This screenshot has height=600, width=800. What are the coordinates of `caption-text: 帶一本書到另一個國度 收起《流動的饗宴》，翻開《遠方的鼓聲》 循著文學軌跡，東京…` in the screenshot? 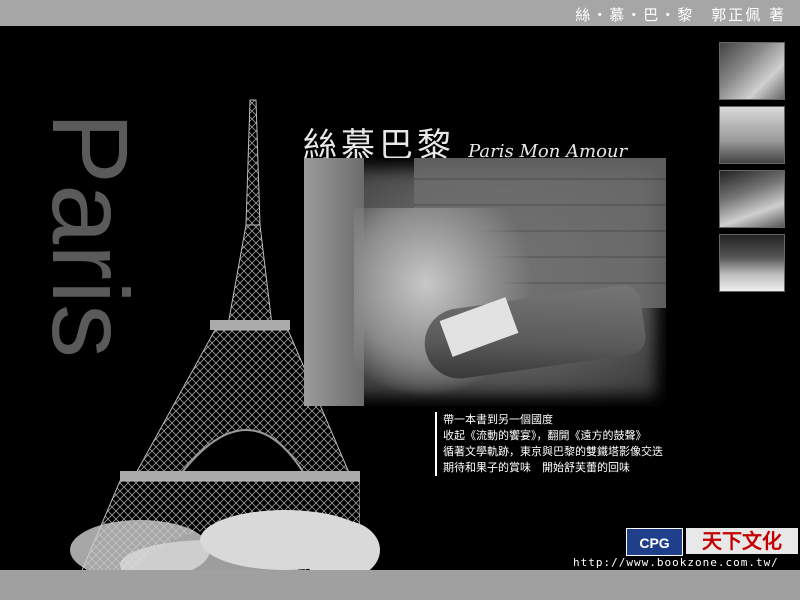 It's located at (549, 444).